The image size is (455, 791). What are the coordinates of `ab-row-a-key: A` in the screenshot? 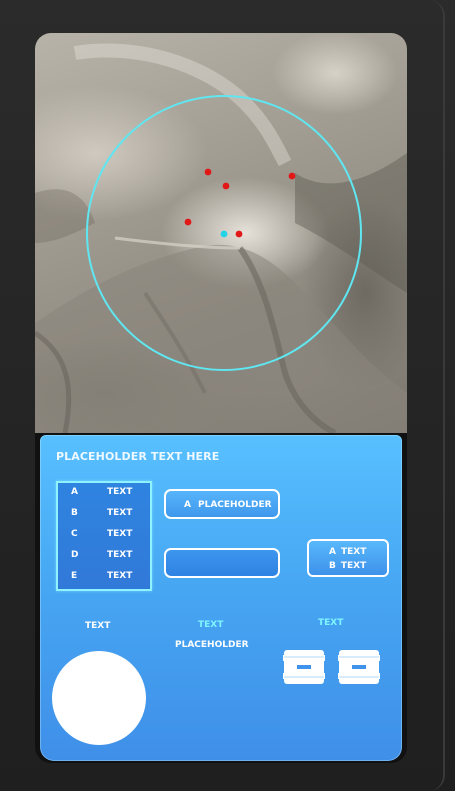 It's located at (332, 552).